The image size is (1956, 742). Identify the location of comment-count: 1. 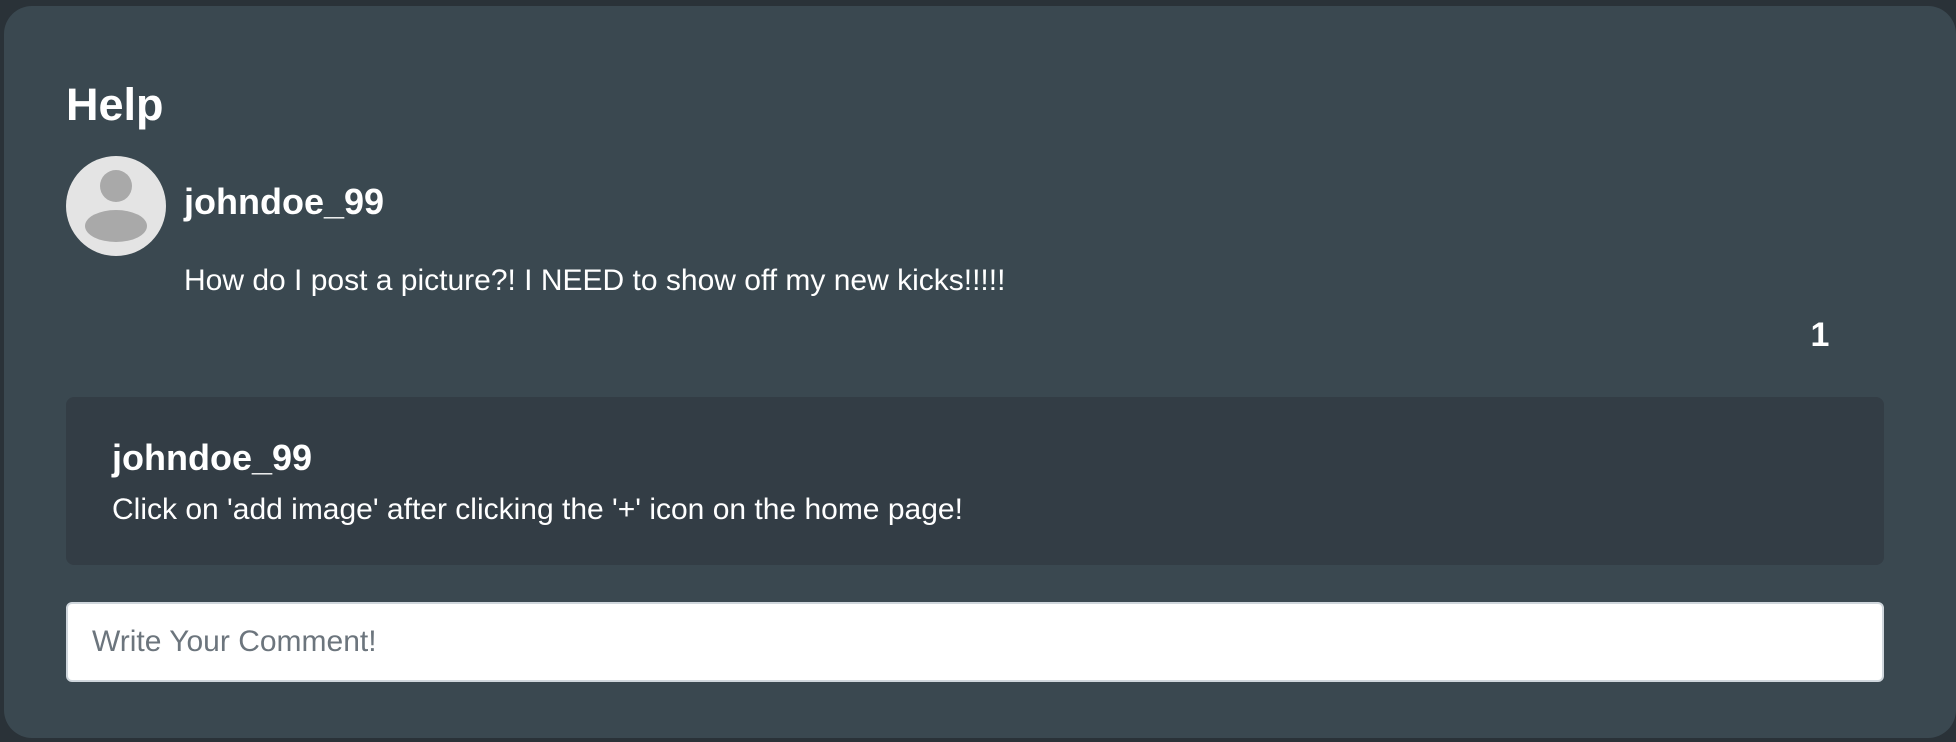
(1820, 335).